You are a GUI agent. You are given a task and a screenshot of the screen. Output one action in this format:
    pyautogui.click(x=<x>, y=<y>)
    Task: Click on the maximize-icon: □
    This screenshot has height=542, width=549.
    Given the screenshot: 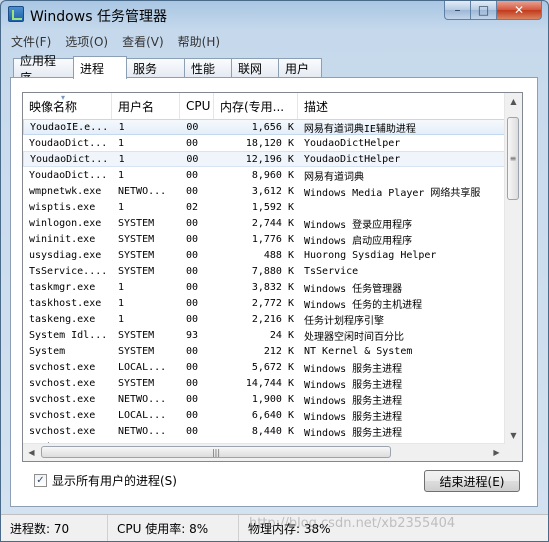 What is the action you would take?
    pyautogui.click(x=483, y=10)
    